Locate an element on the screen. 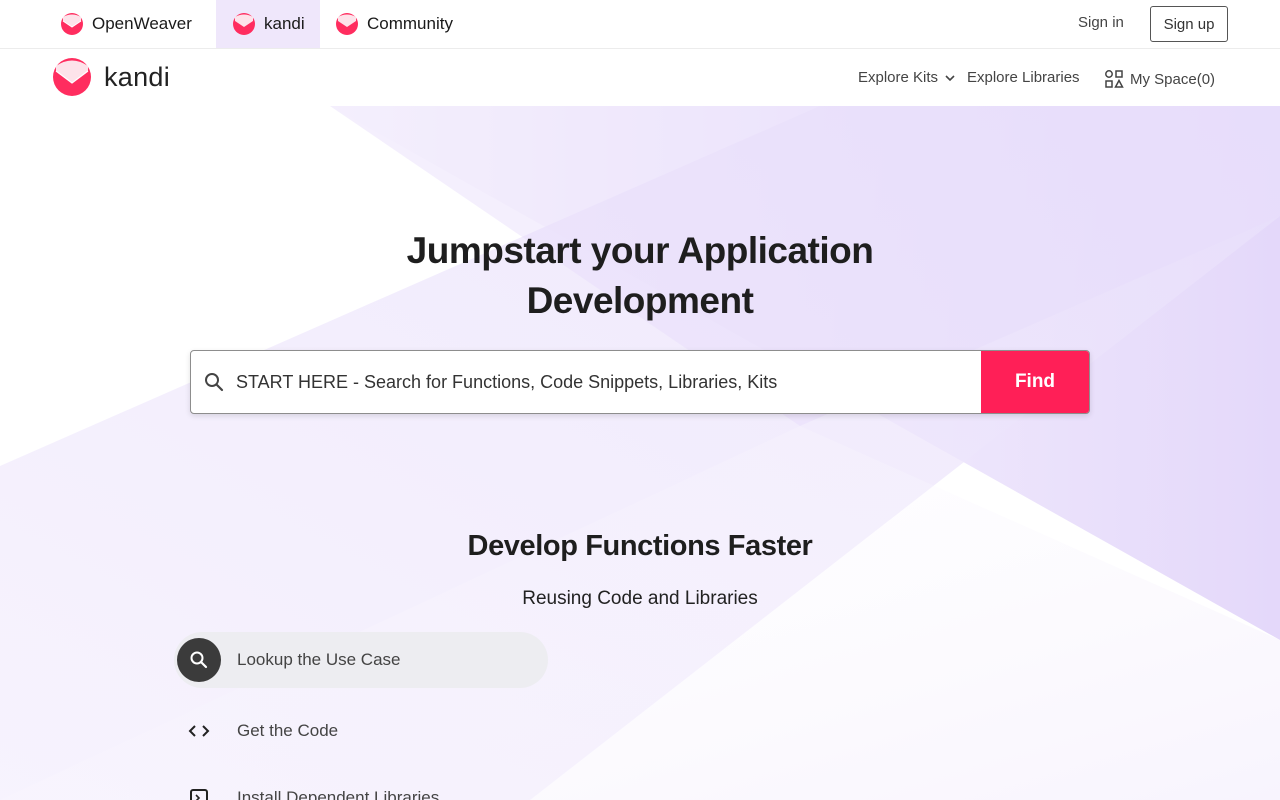 This screenshot has width=1280, height=800. sign-up-button: Sign up is located at coordinates (1189, 24).